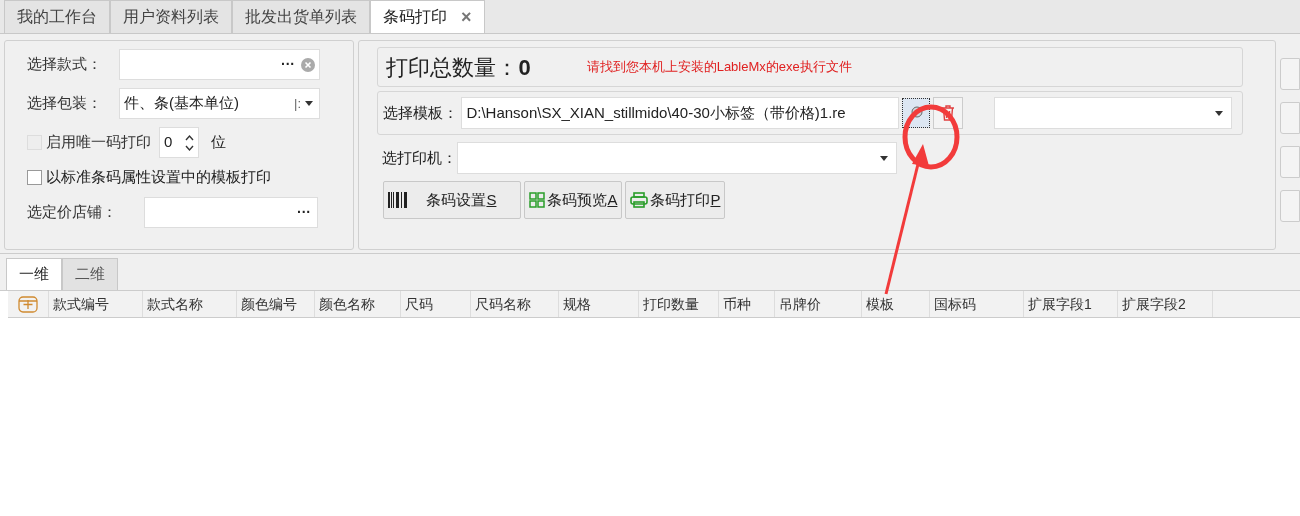 This screenshot has height=516, width=1300. I want to click on spin-arrows-icon, so click(189, 142).